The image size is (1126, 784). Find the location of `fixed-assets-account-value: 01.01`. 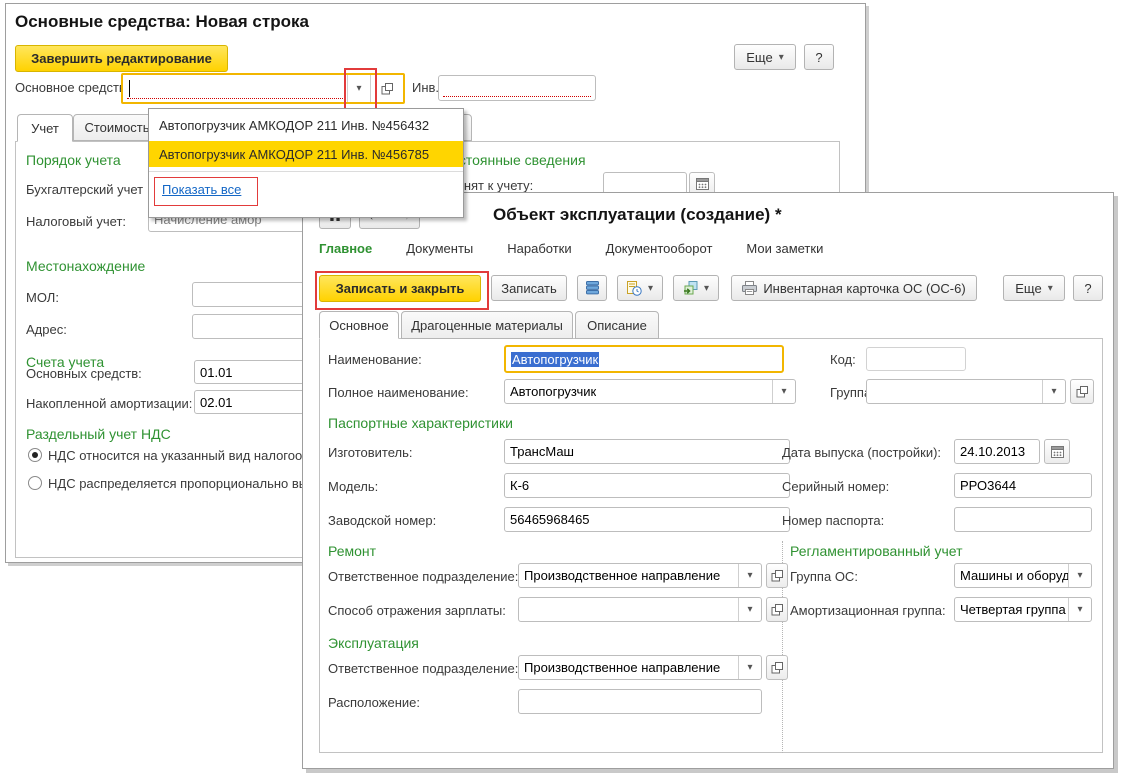

fixed-assets-account-value: 01.01 is located at coordinates (216, 372).